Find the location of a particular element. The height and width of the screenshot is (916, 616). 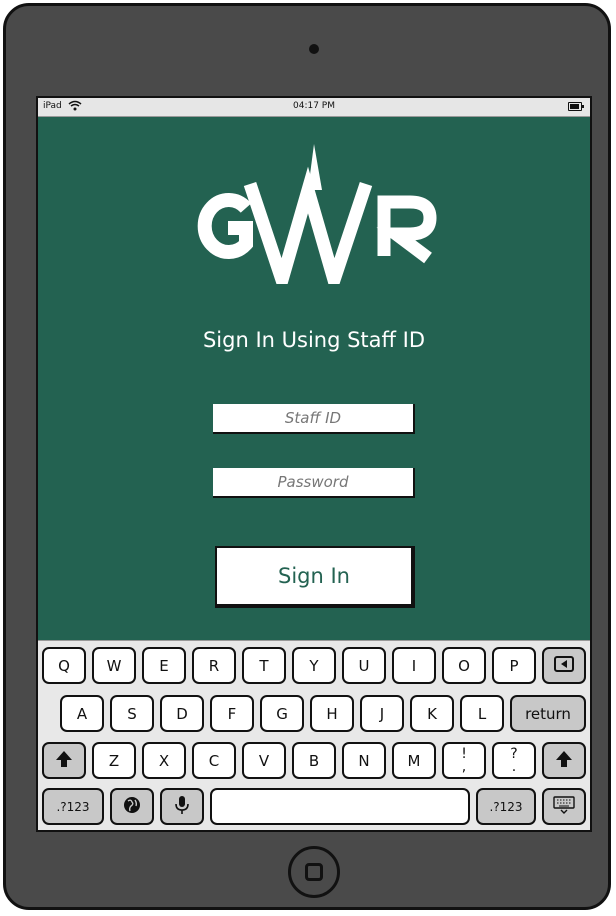

backspace-key is located at coordinates (564, 665).